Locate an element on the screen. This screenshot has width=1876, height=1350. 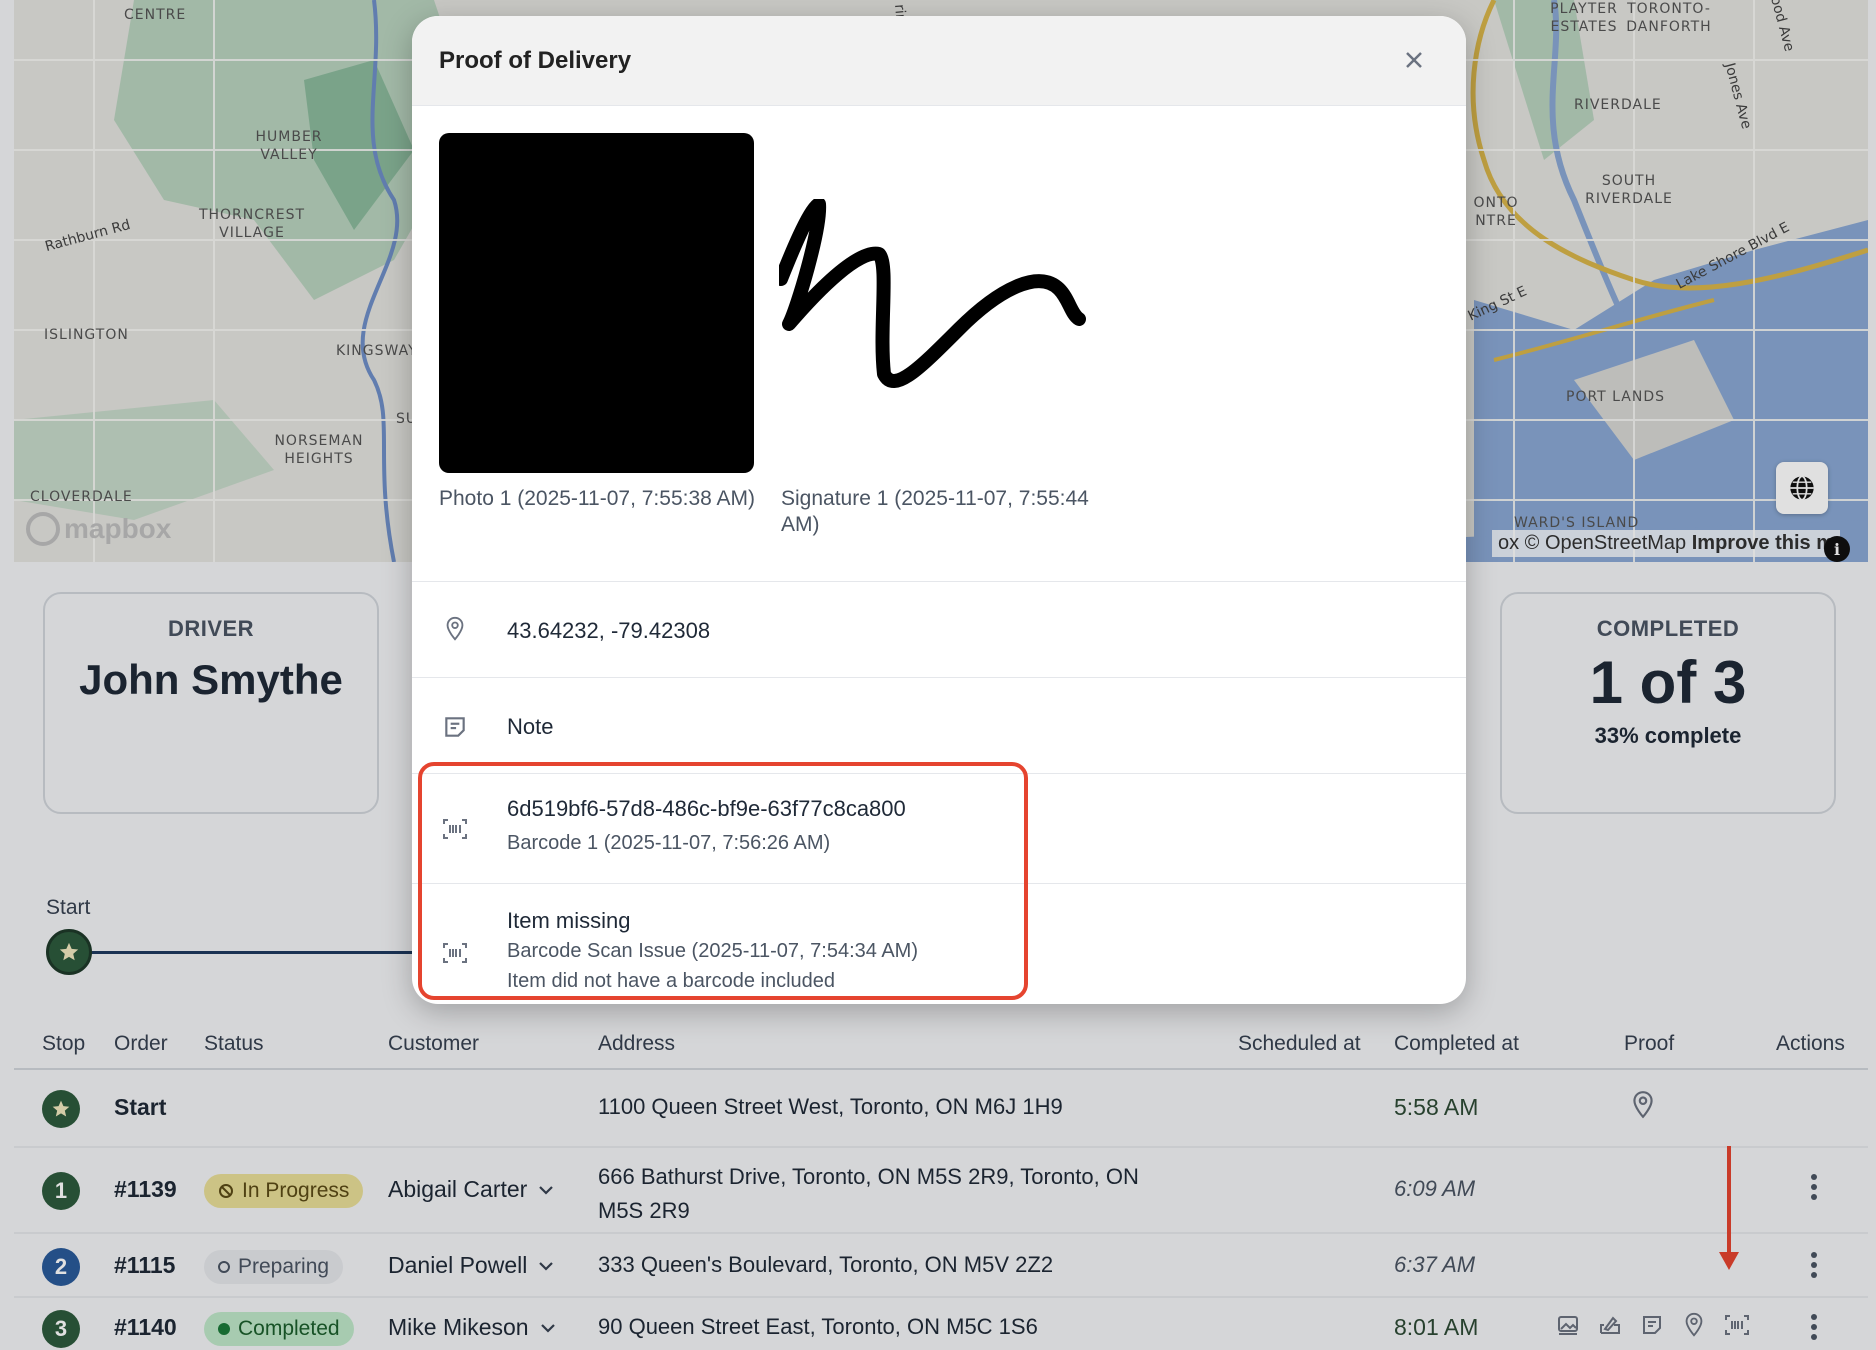
modal-title: Proof of Delivery is located at coordinates (535, 60).